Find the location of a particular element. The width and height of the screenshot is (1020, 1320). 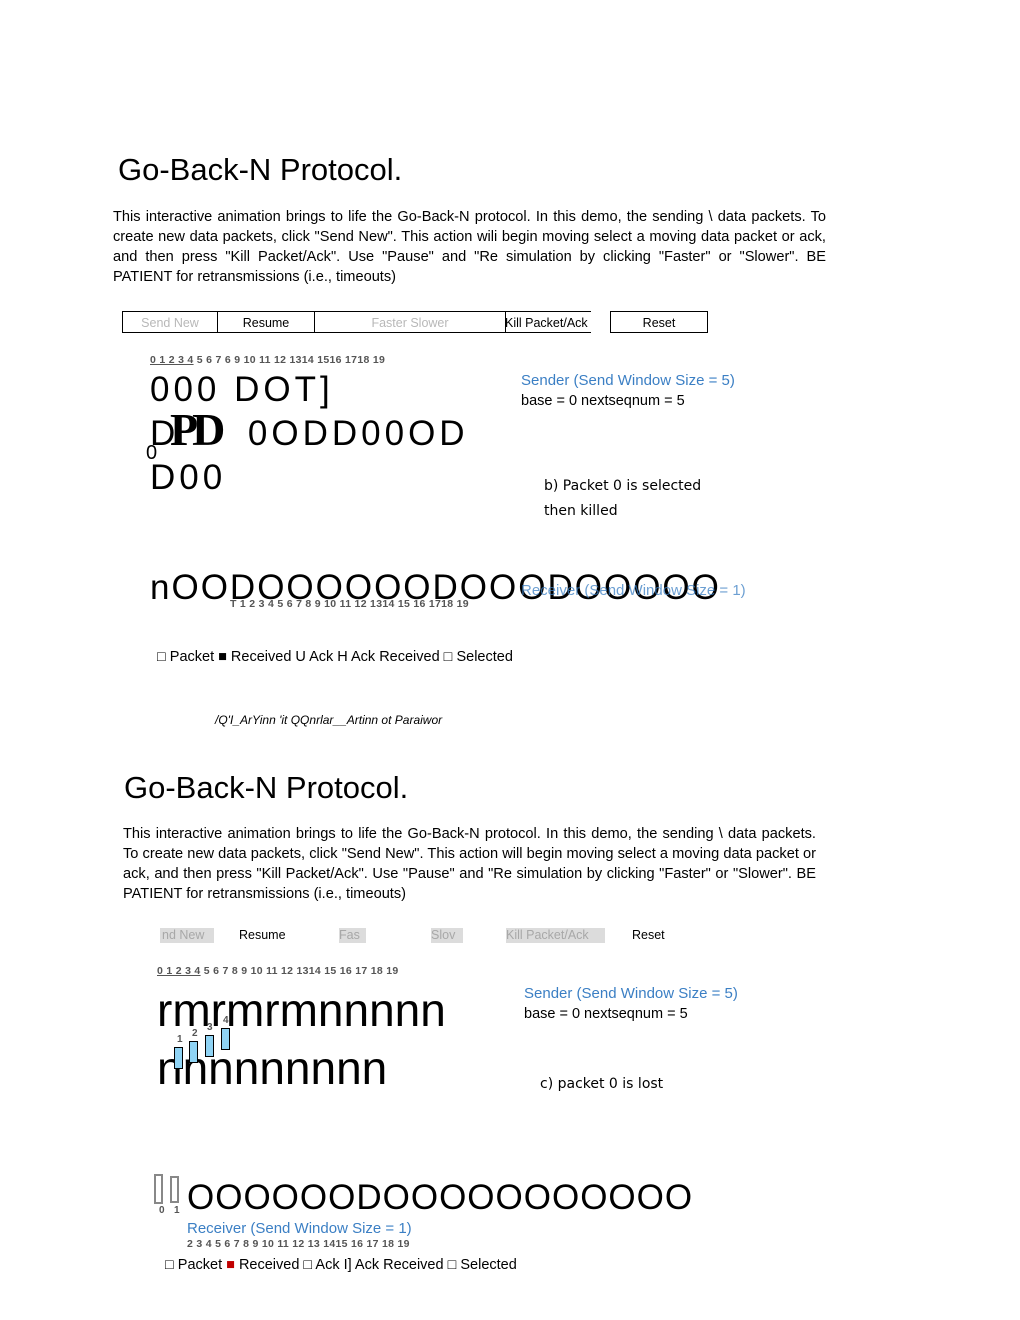

sequence-rest: 5 6 7 8 9 10 11 12 1314 15 16 17 18 19 is located at coordinates (299, 971).